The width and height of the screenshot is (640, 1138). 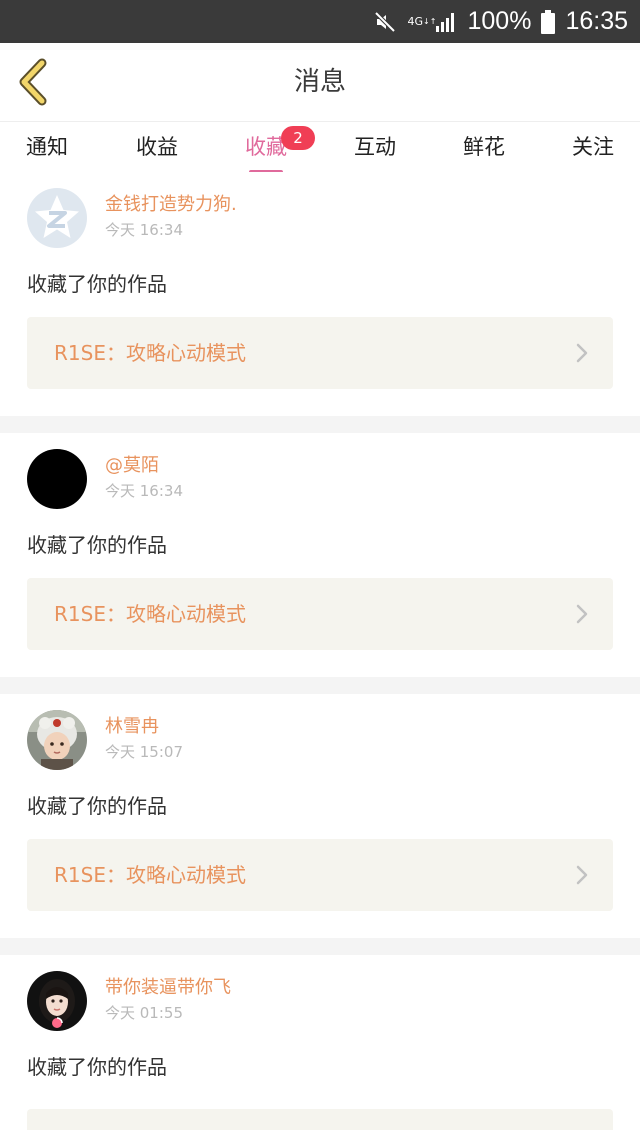 What do you see at coordinates (132, 466) in the screenshot?
I see `user-name: @莫陌` at bounding box center [132, 466].